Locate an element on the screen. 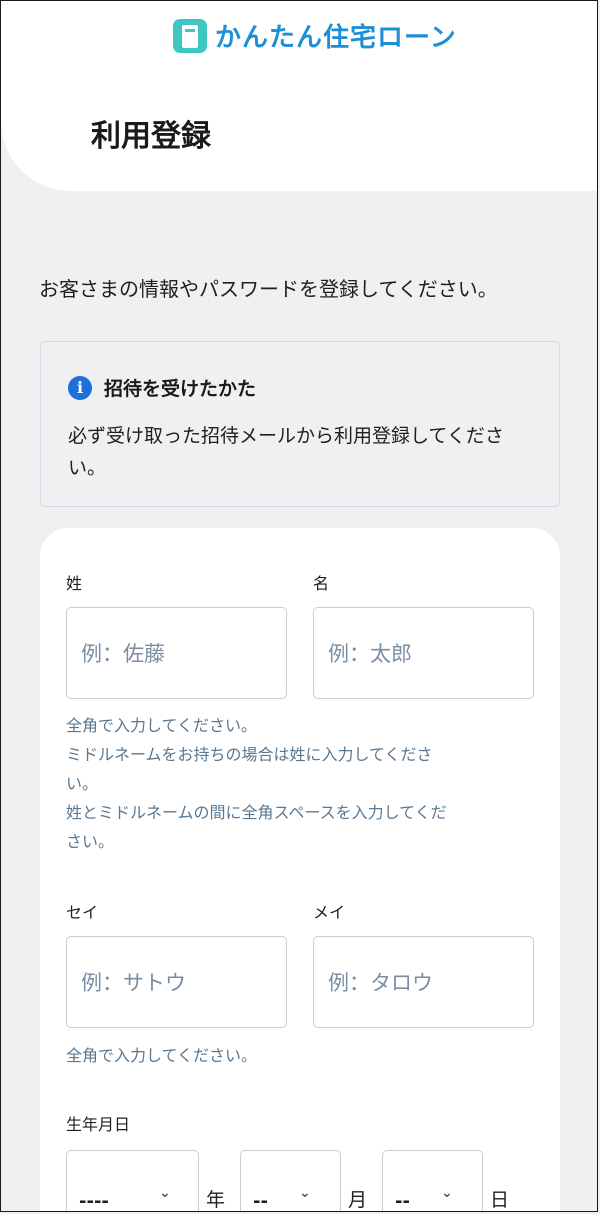 The image size is (600, 1214). notice-title: 招待を受けたかた is located at coordinates (180, 389).